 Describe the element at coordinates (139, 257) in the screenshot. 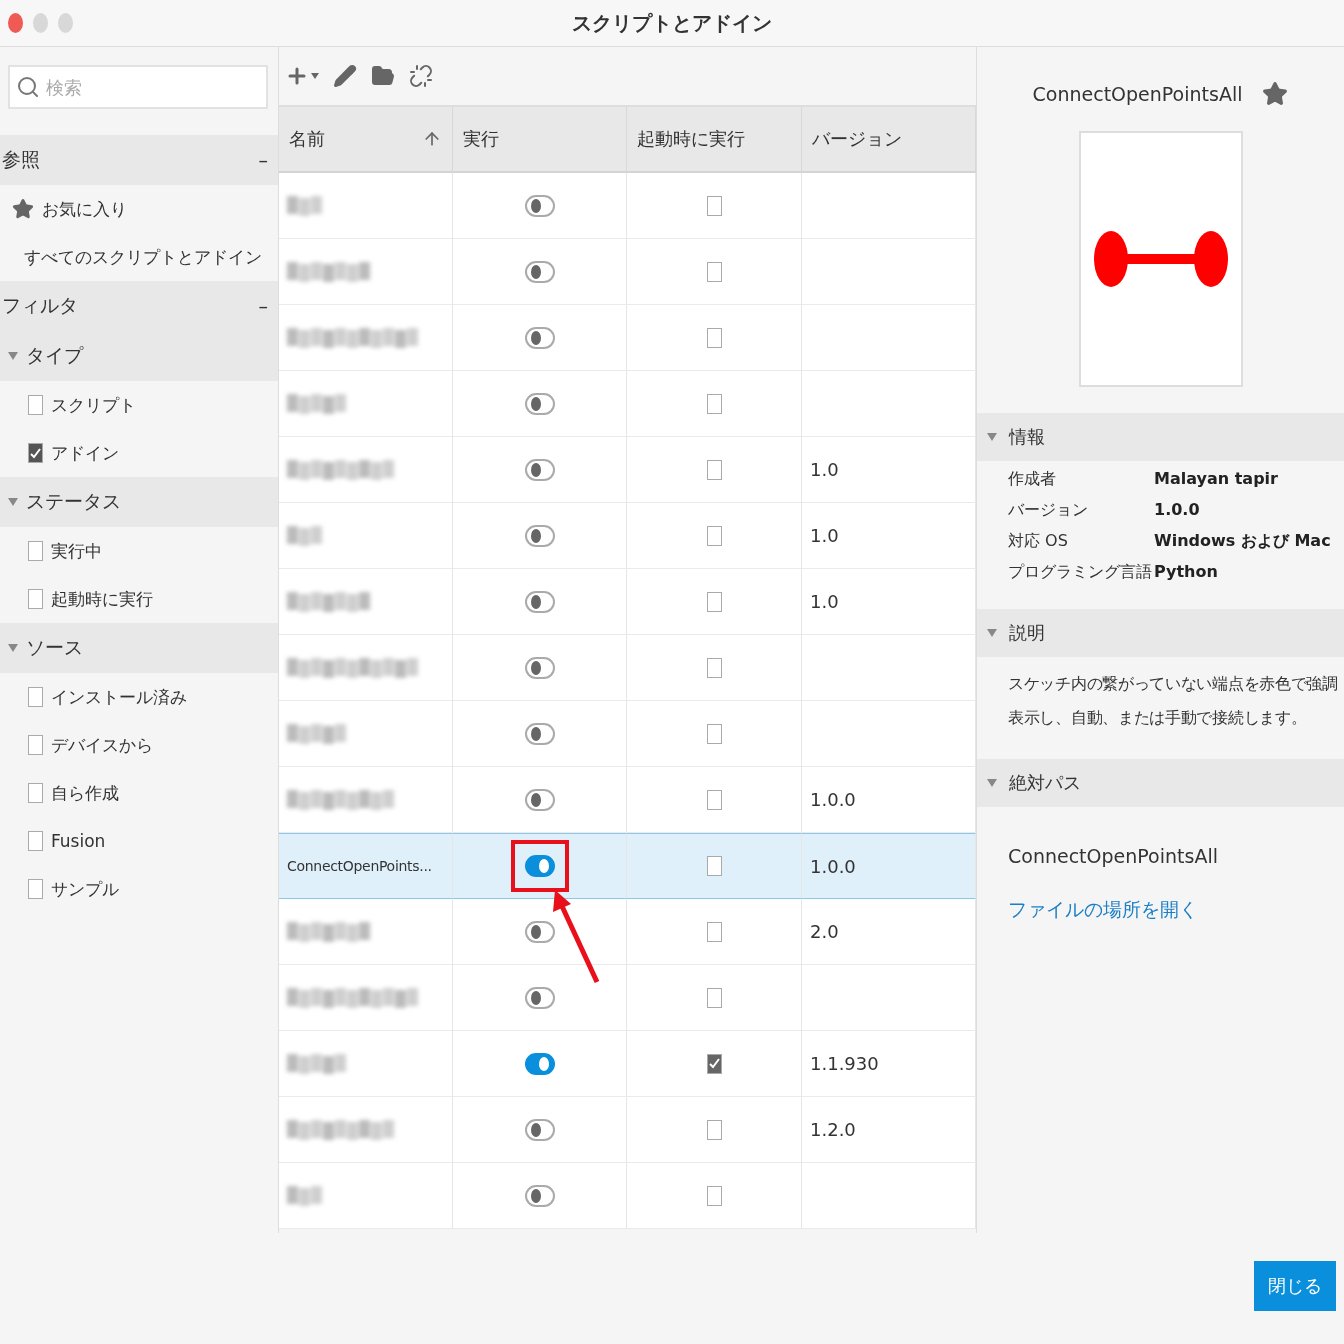

I see `sidebar-item: すべてのスクリプトとアドイン` at that location.